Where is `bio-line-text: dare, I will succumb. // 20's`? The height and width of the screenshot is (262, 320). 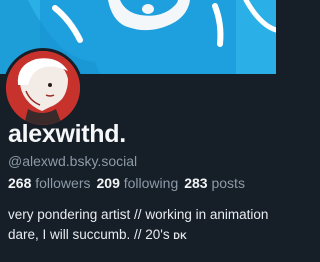 bio-line-text: dare, I will succumb. // 20's is located at coordinates (89, 234).